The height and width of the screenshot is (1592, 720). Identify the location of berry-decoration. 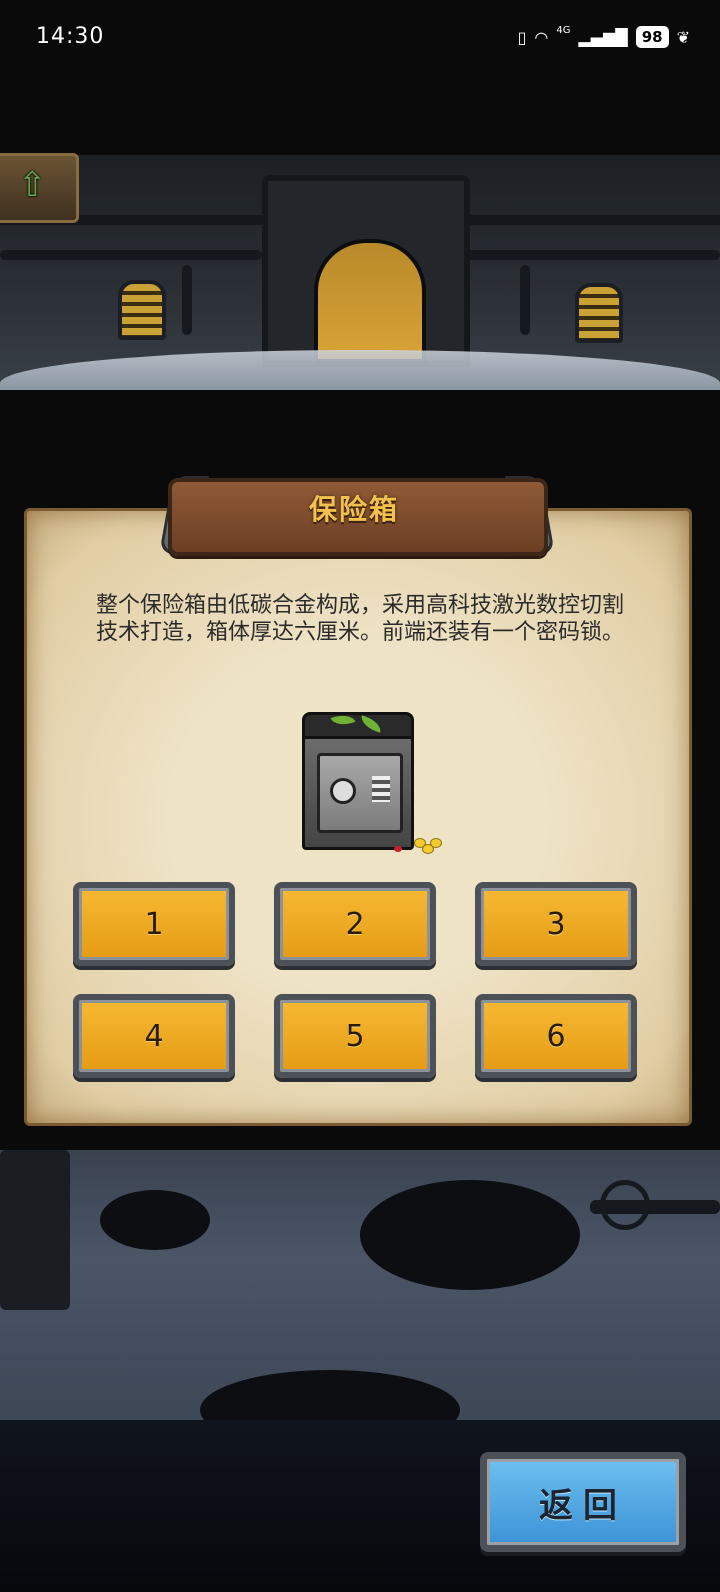
(398, 849).